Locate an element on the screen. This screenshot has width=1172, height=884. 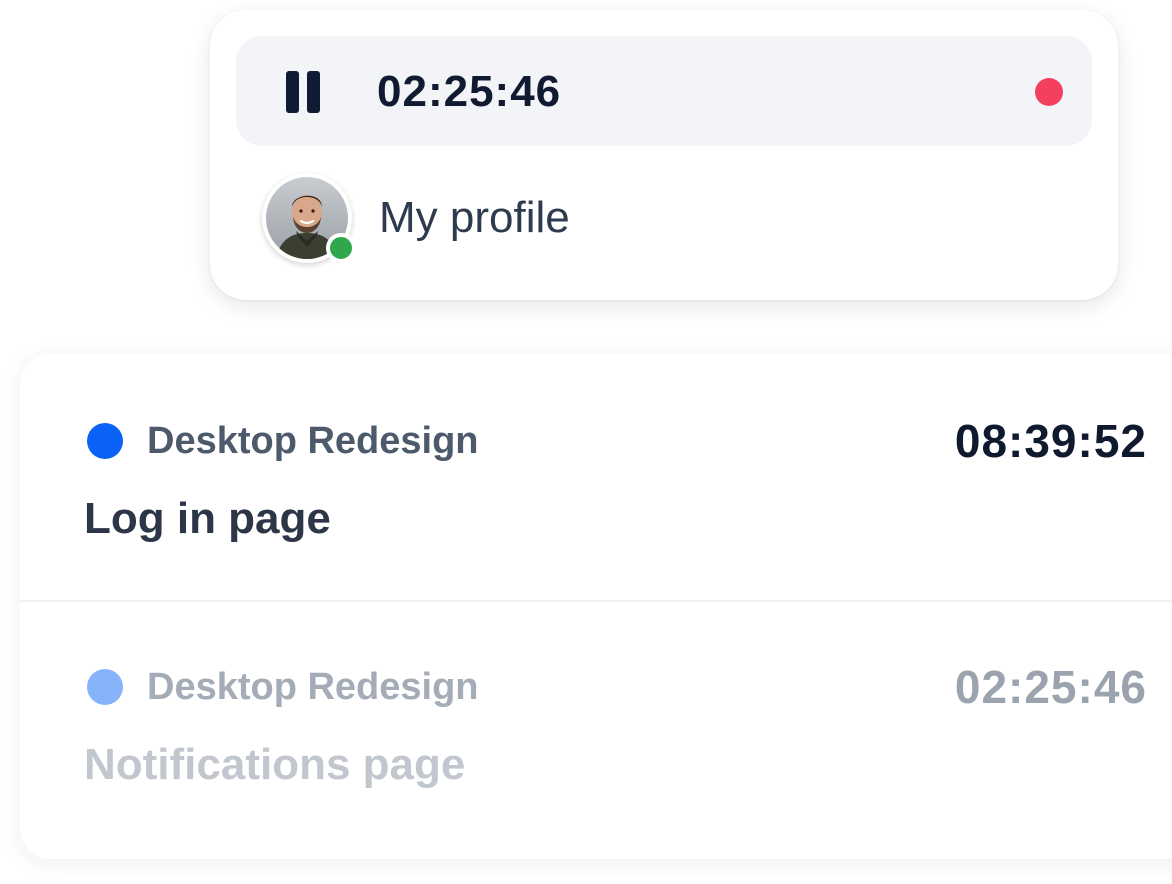
task-duration: 02:25:46 is located at coordinates (1050, 687).